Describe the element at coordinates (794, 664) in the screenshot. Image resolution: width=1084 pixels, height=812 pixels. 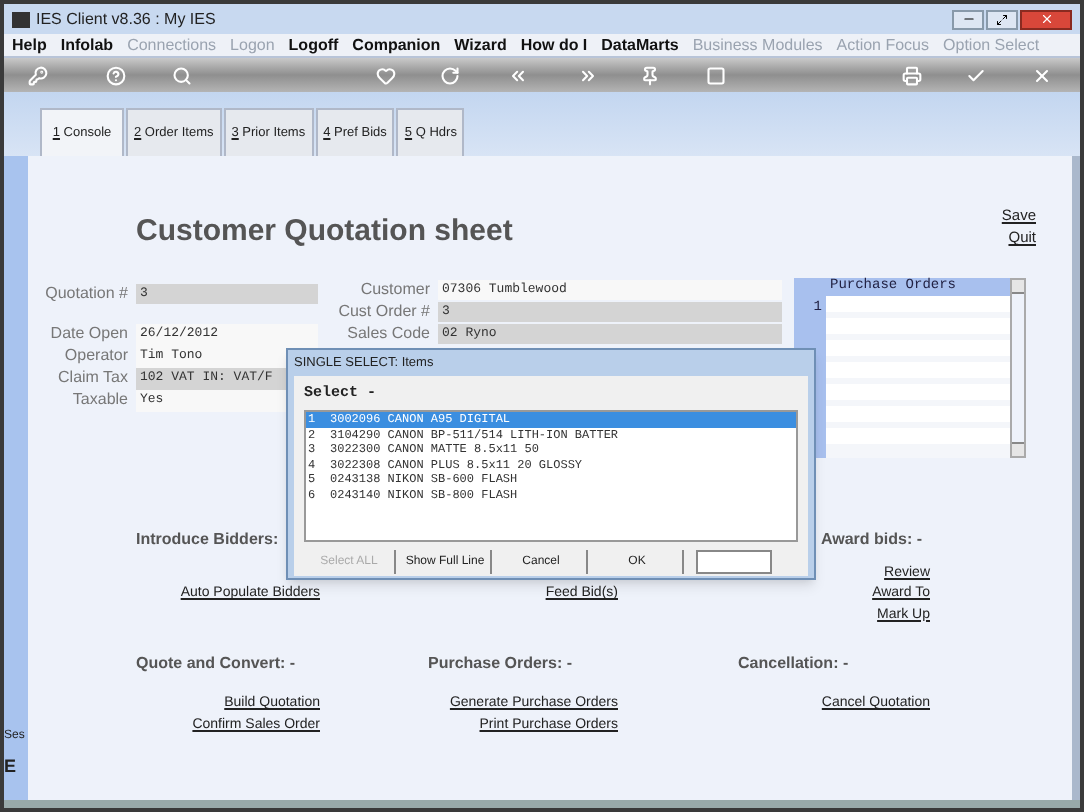
I see `section-heading: Cancellation: -` at that location.